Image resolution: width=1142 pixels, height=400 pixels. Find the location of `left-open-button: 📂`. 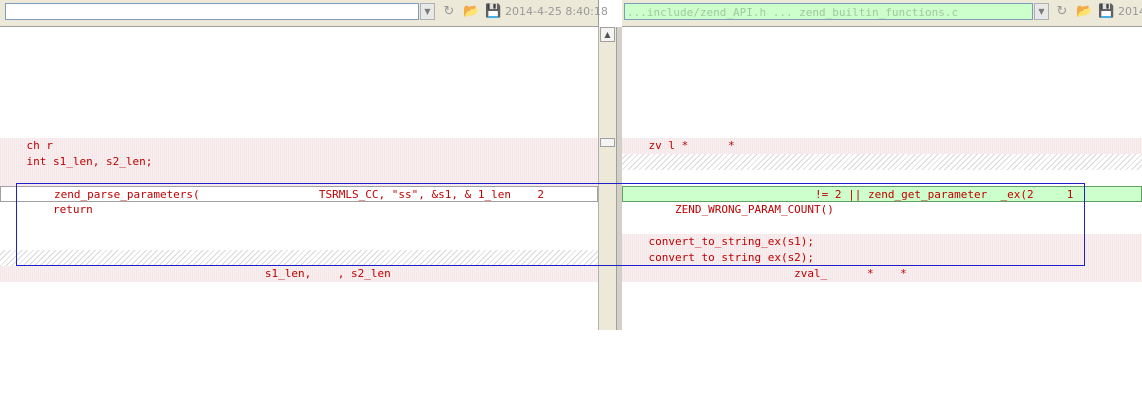

left-open-button: 📂 is located at coordinates (471, 12).